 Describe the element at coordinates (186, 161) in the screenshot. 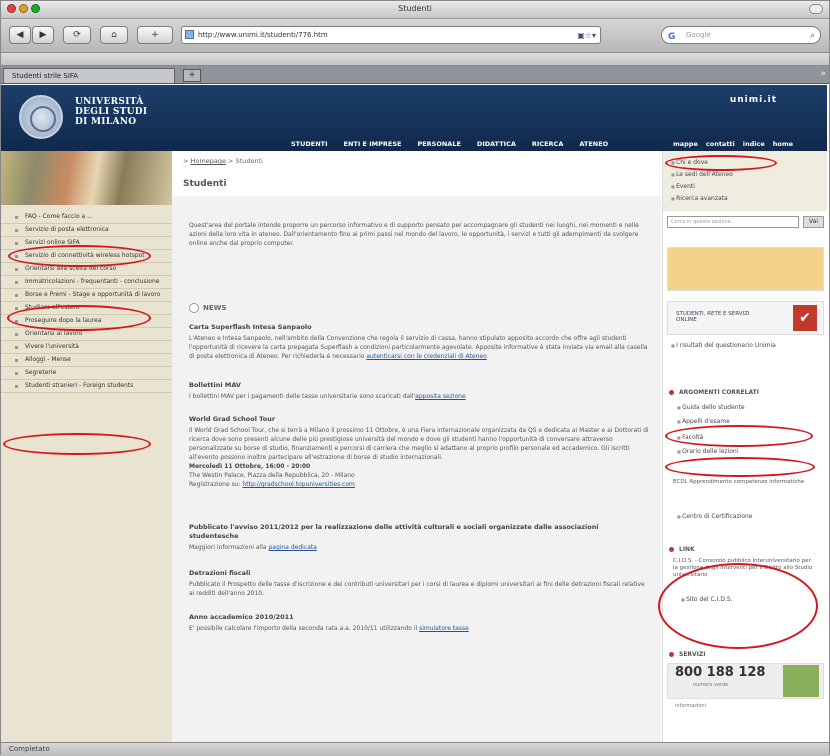

I see `breadcrumb-sep-icon: >` at that location.